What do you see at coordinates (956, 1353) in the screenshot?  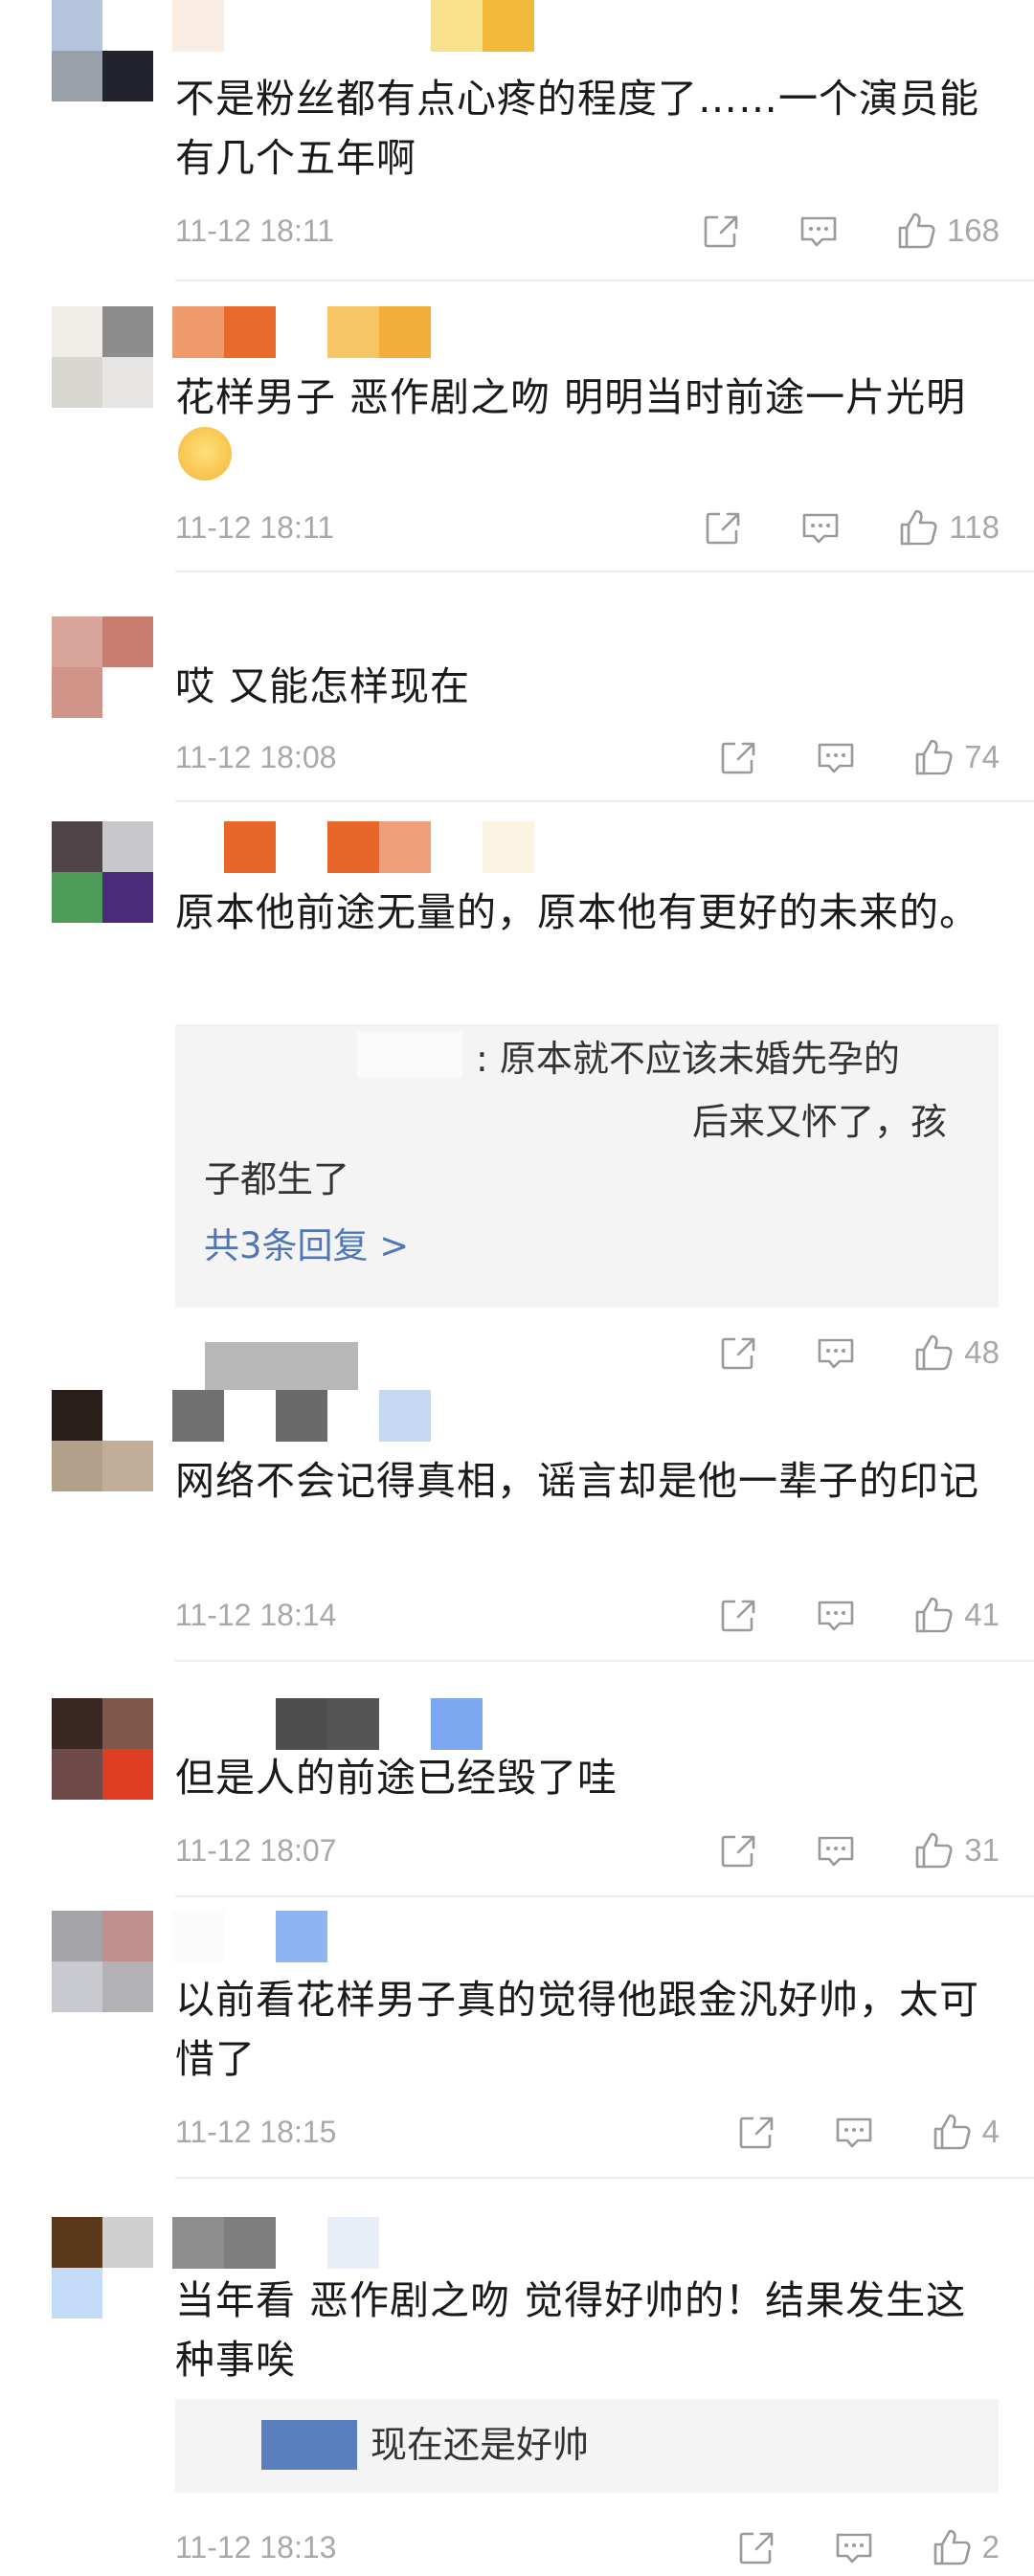 I see `like-button: 48` at bounding box center [956, 1353].